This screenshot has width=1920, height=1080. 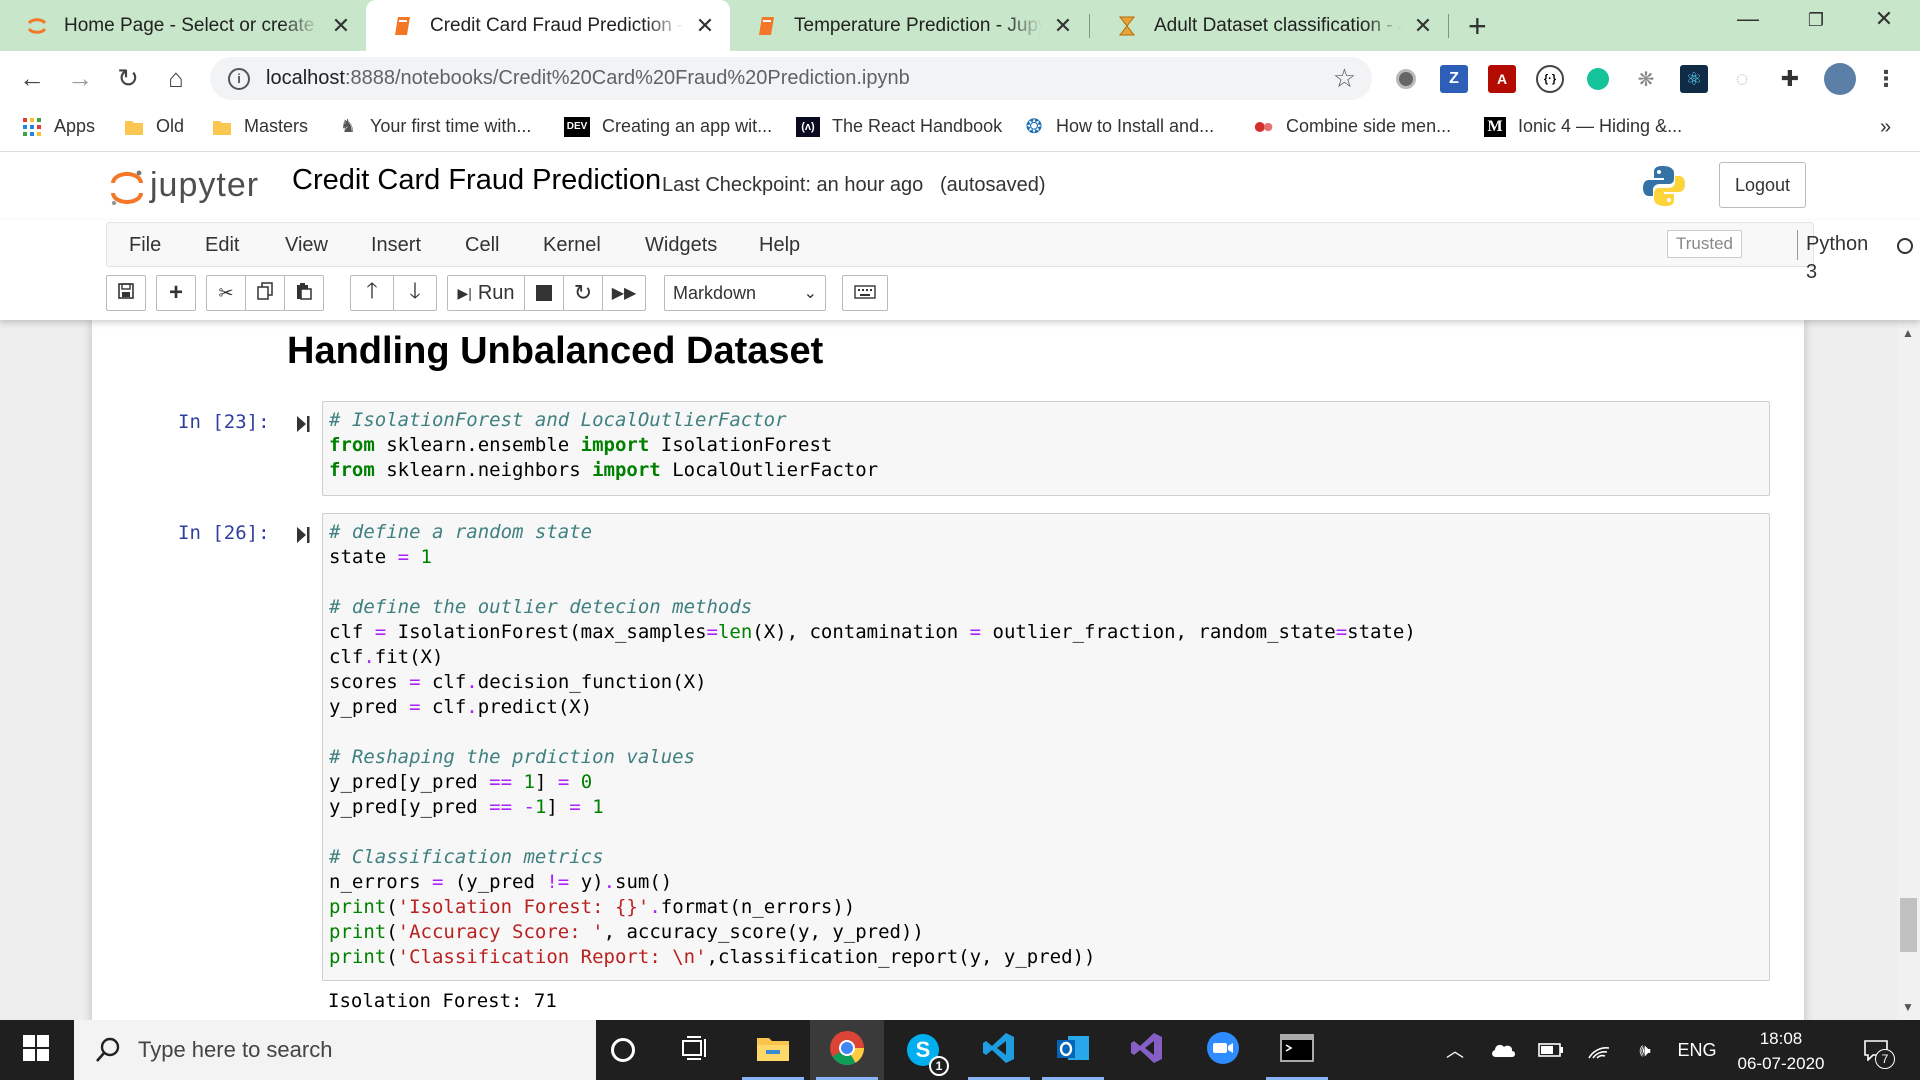 I want to click on onedrive-icon, so click(x=1503, y=1050).